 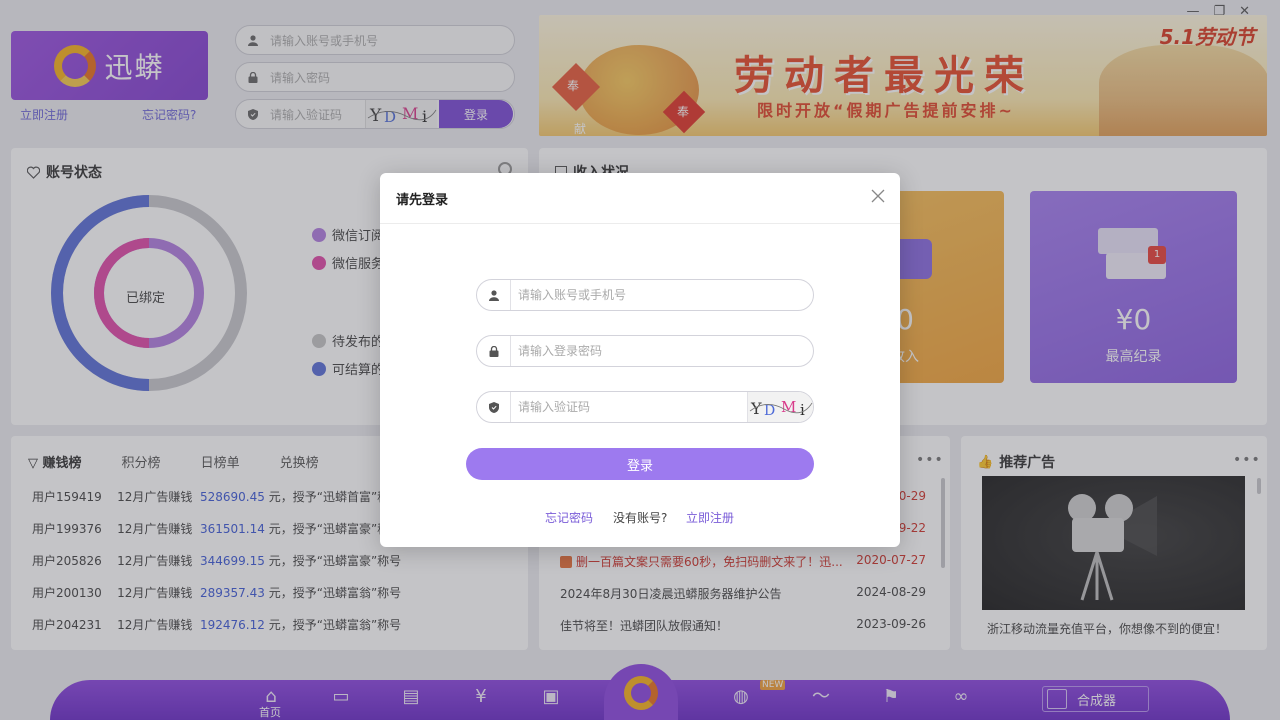 I want to click on modal-captcha-input, so click(x=629, y=407).